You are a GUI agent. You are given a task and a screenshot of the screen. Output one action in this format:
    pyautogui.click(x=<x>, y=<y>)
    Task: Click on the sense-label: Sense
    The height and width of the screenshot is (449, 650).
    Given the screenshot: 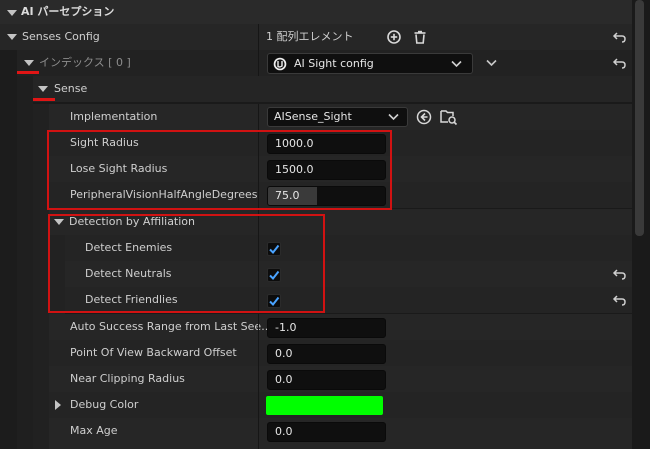 What is the action you would take?
    pyautogui.click(x=71, y=88)
    